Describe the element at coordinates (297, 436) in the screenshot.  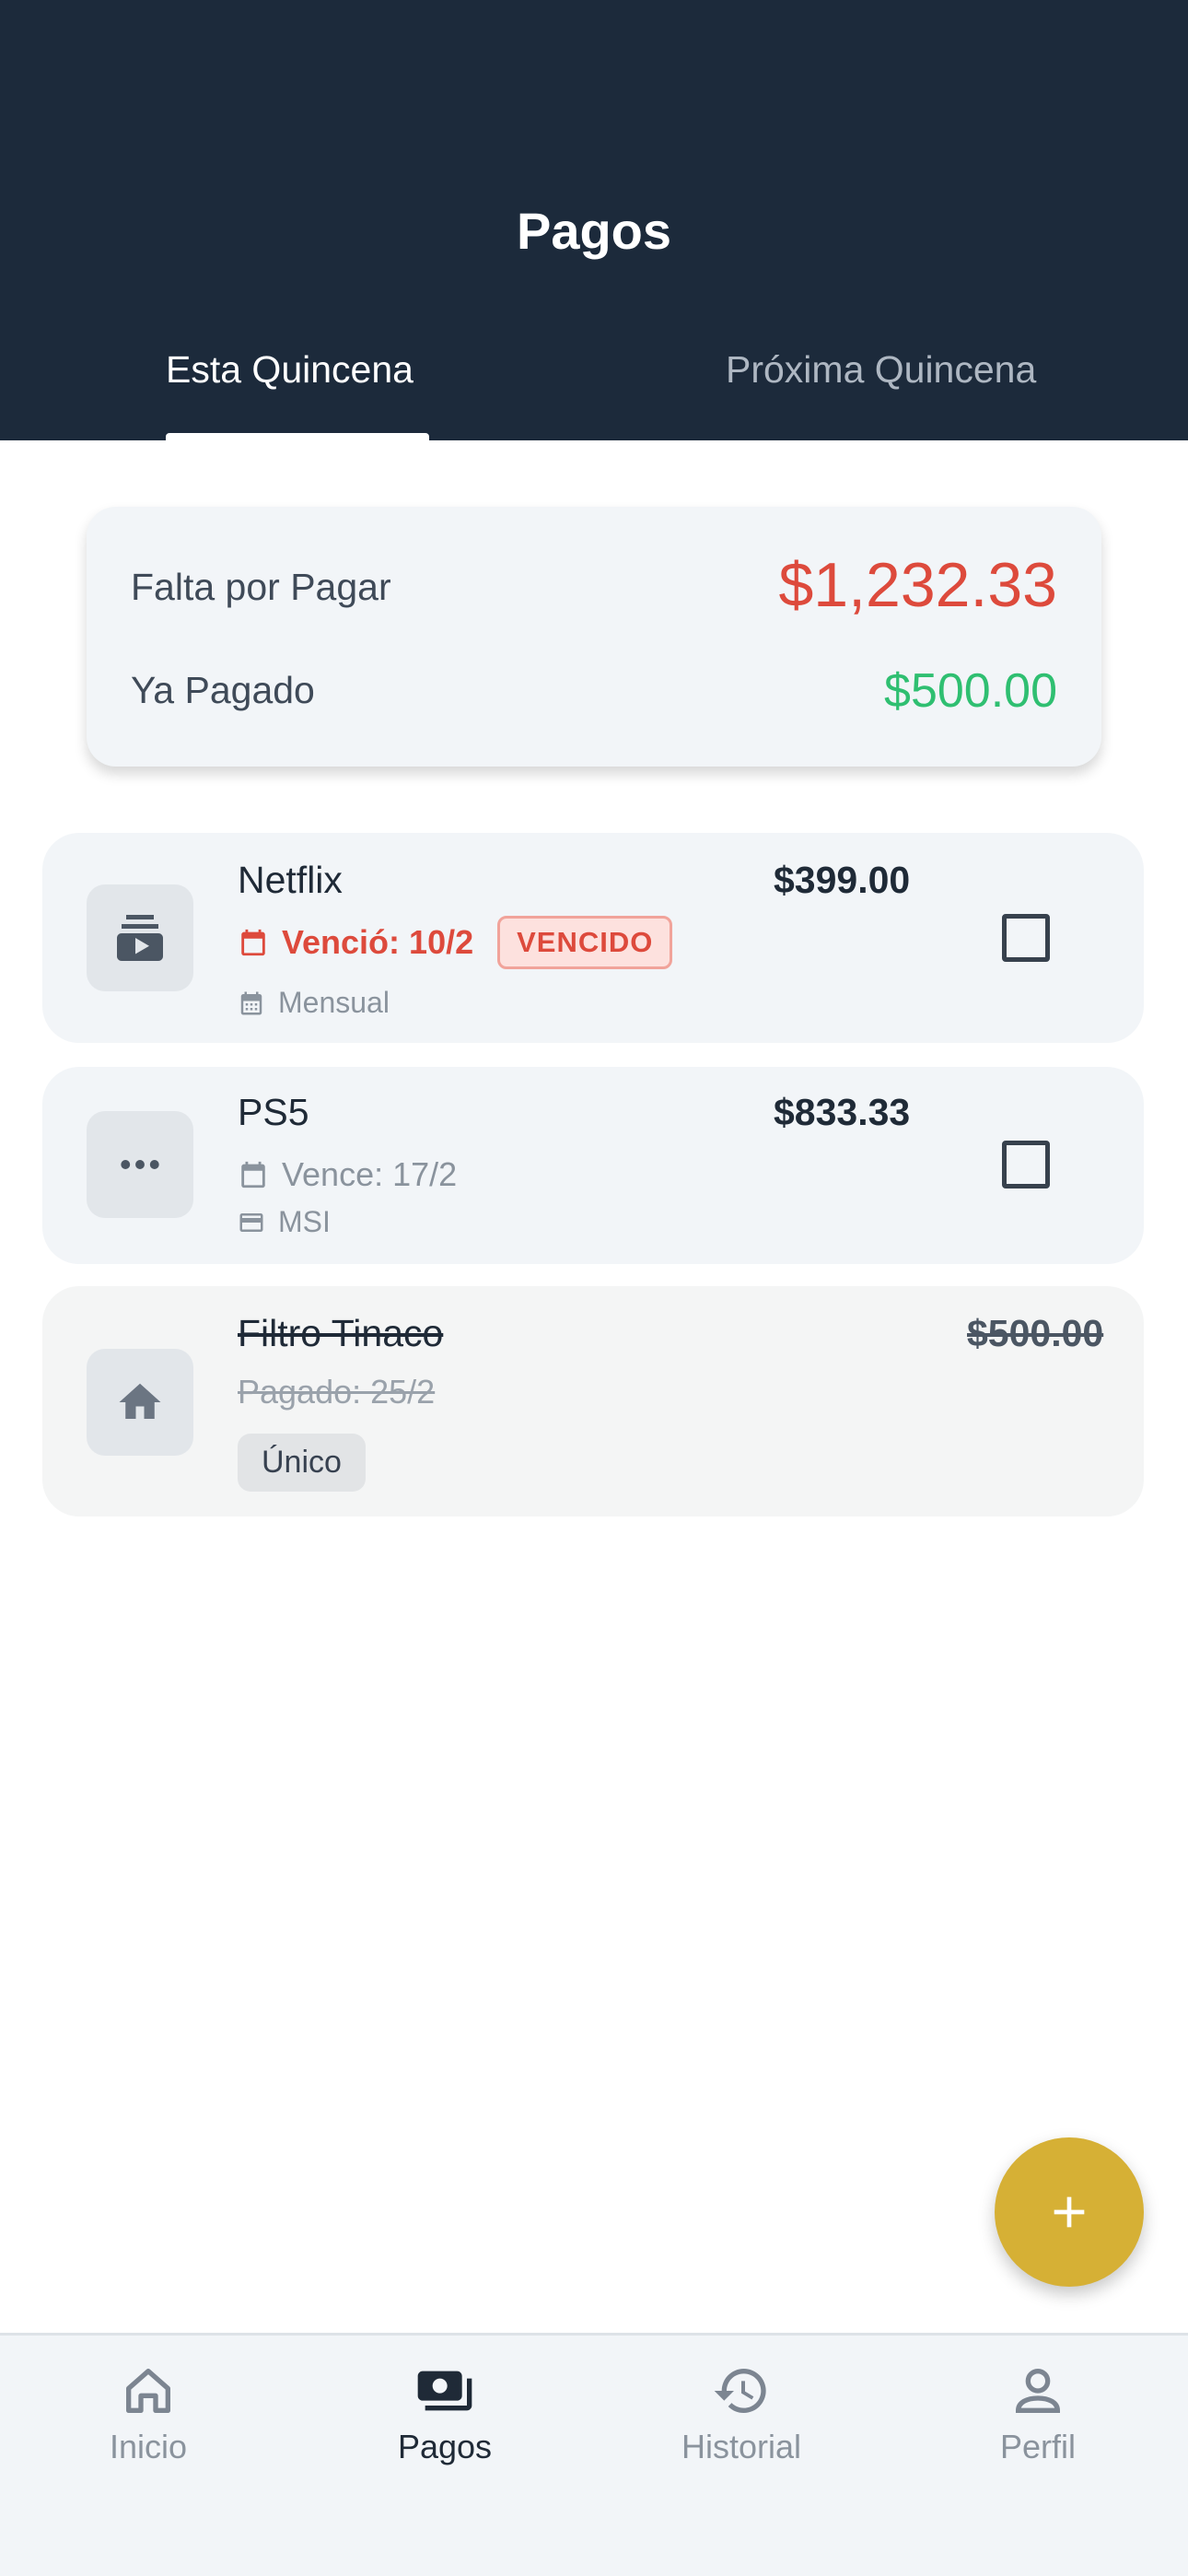
I see `active-tab-indicator` at that location.